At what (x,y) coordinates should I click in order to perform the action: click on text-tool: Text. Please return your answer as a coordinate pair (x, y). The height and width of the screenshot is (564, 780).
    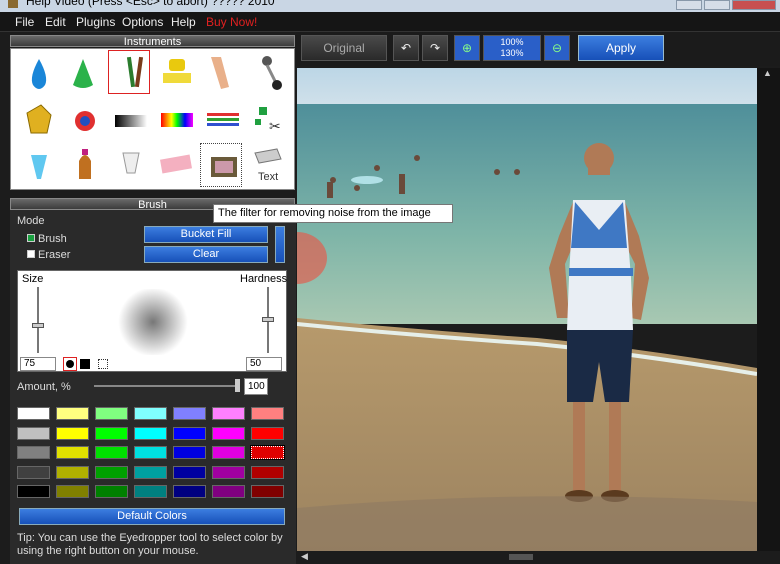
    Looking at the image, I should click on (269, 167).